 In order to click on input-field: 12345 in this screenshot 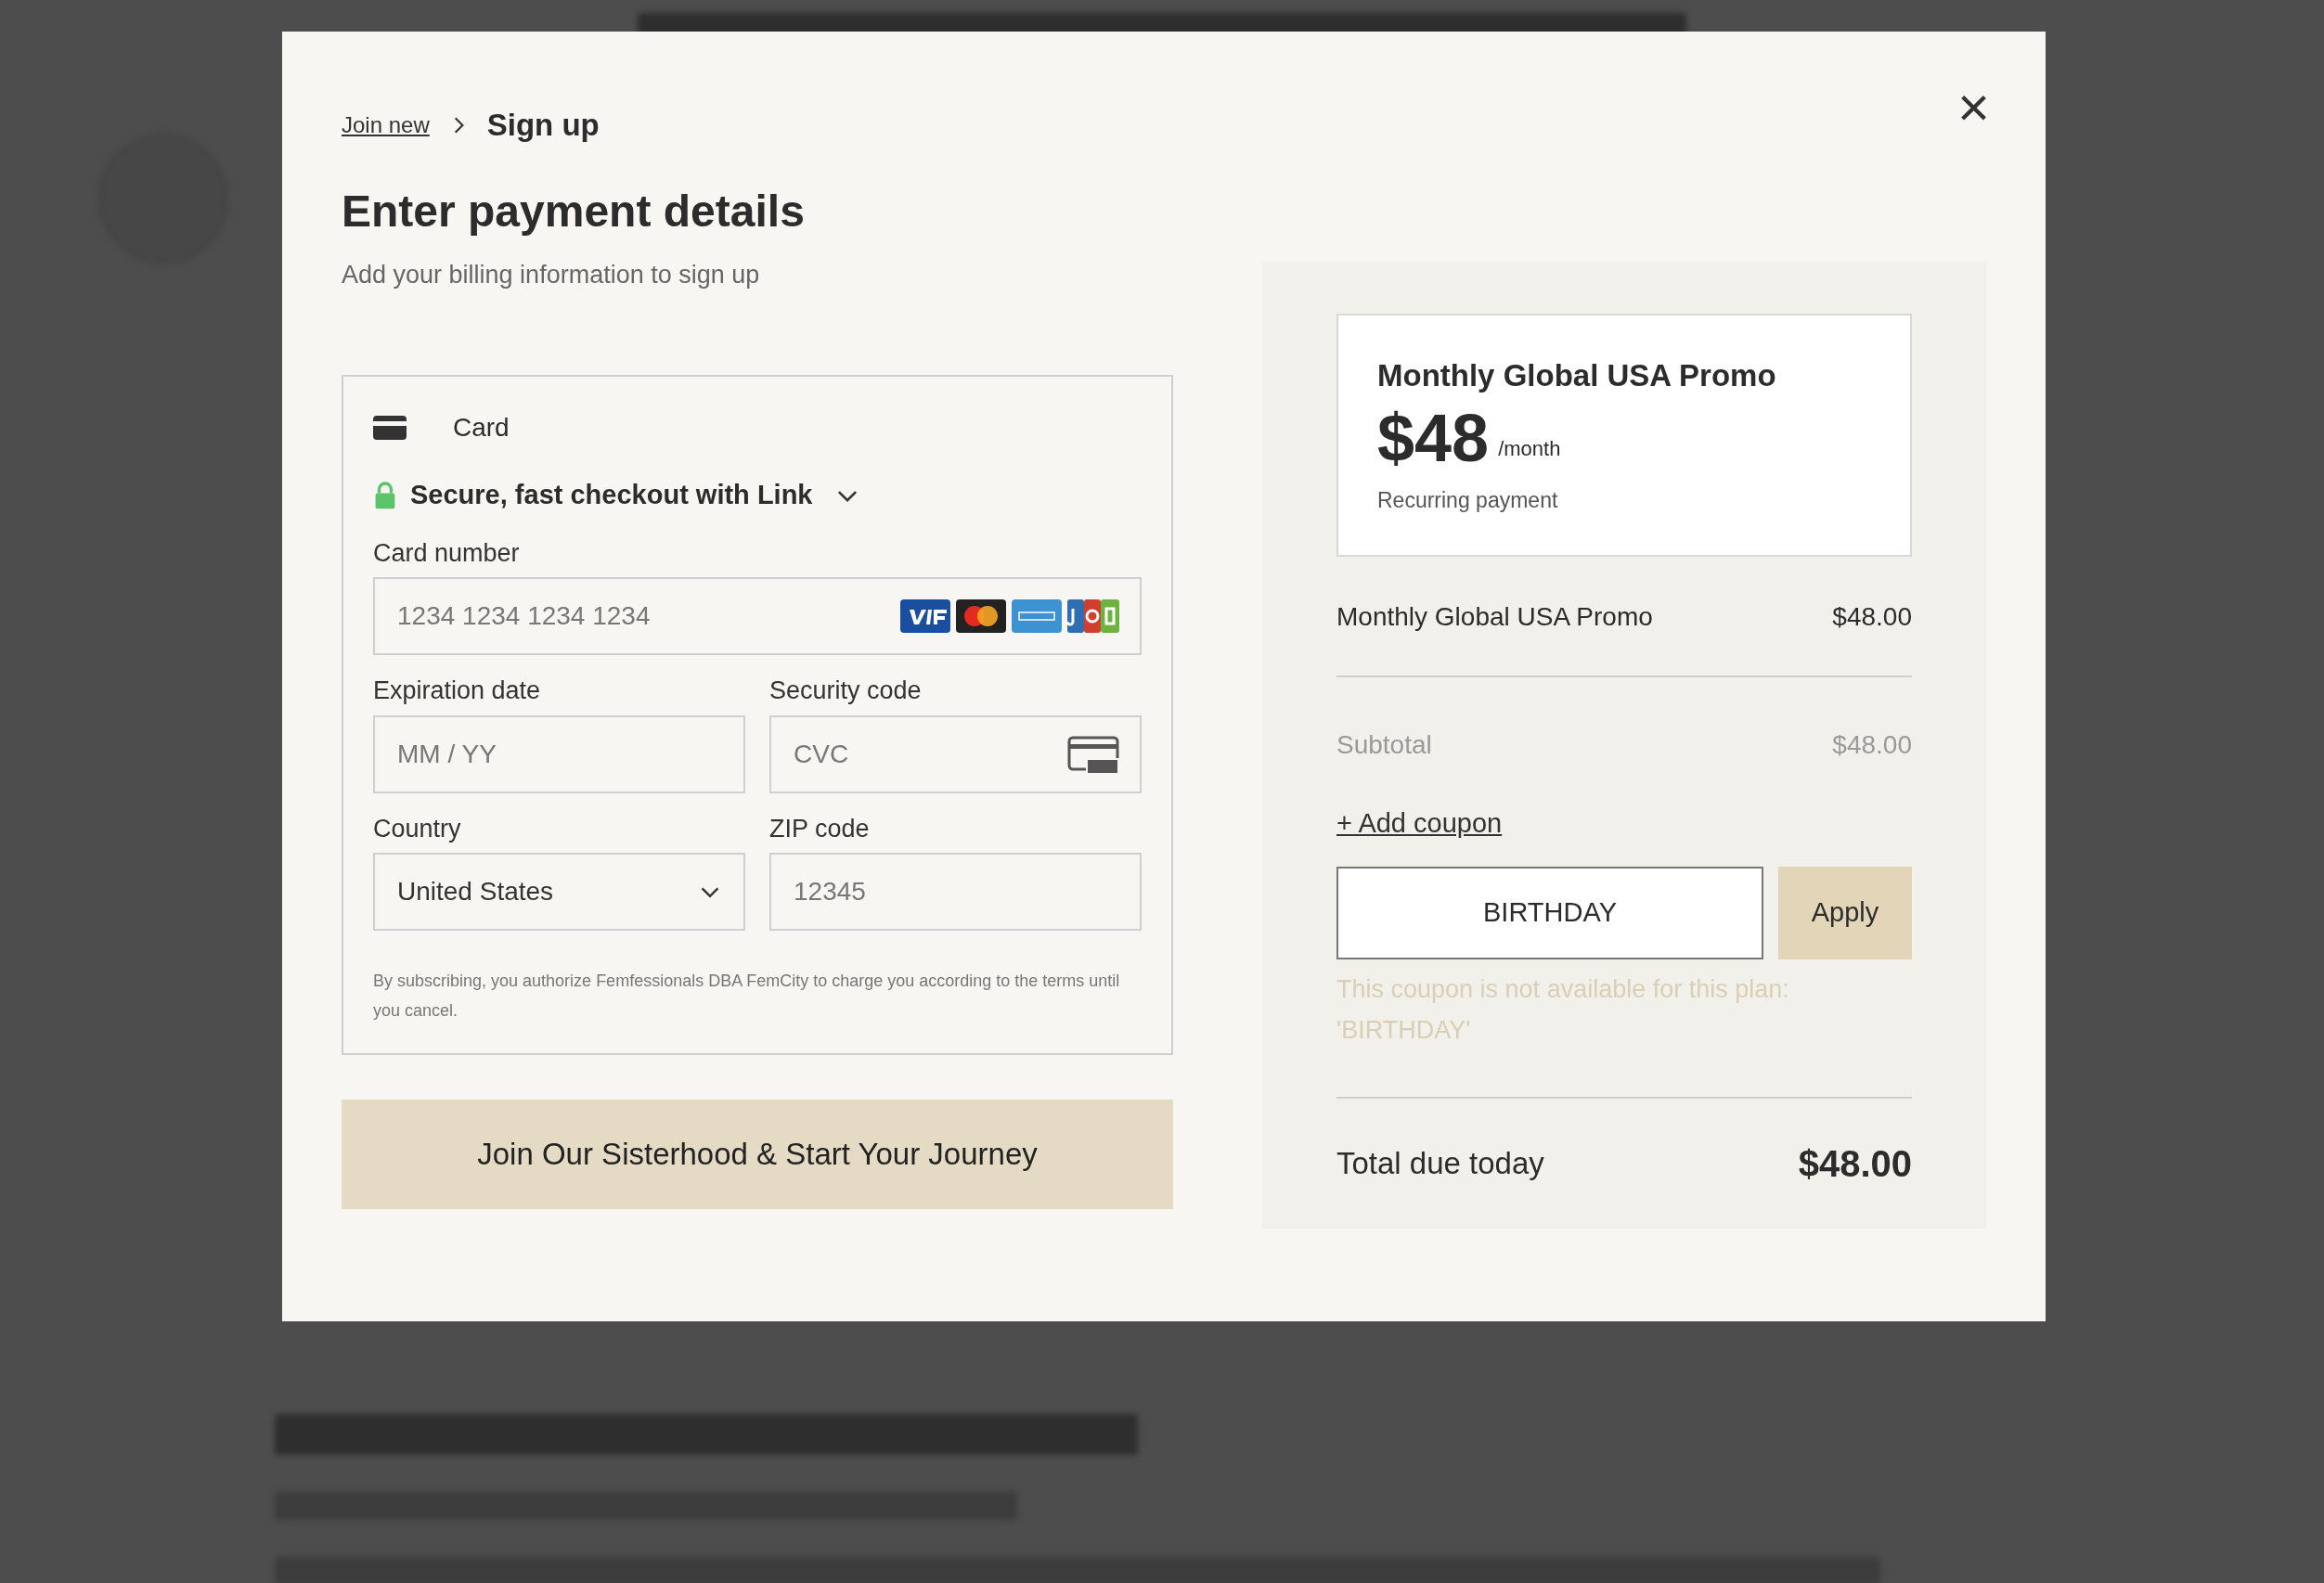, I will do `click(955, 892)`.